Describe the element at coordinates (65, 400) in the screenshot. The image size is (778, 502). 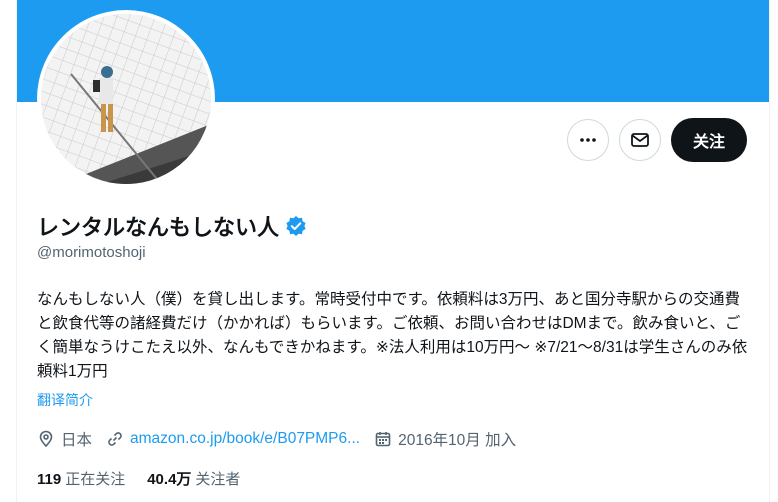
I see `translate-bio-link: 翻译简介` at that location.